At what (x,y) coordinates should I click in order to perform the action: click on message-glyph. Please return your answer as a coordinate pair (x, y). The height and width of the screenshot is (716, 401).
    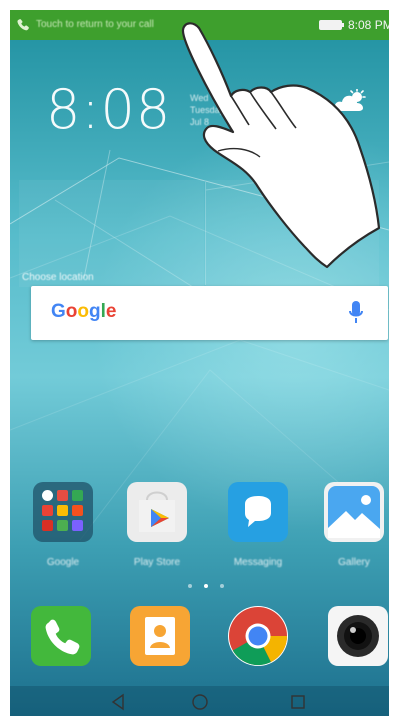
    Looking at the image, I should click on (258, 511).